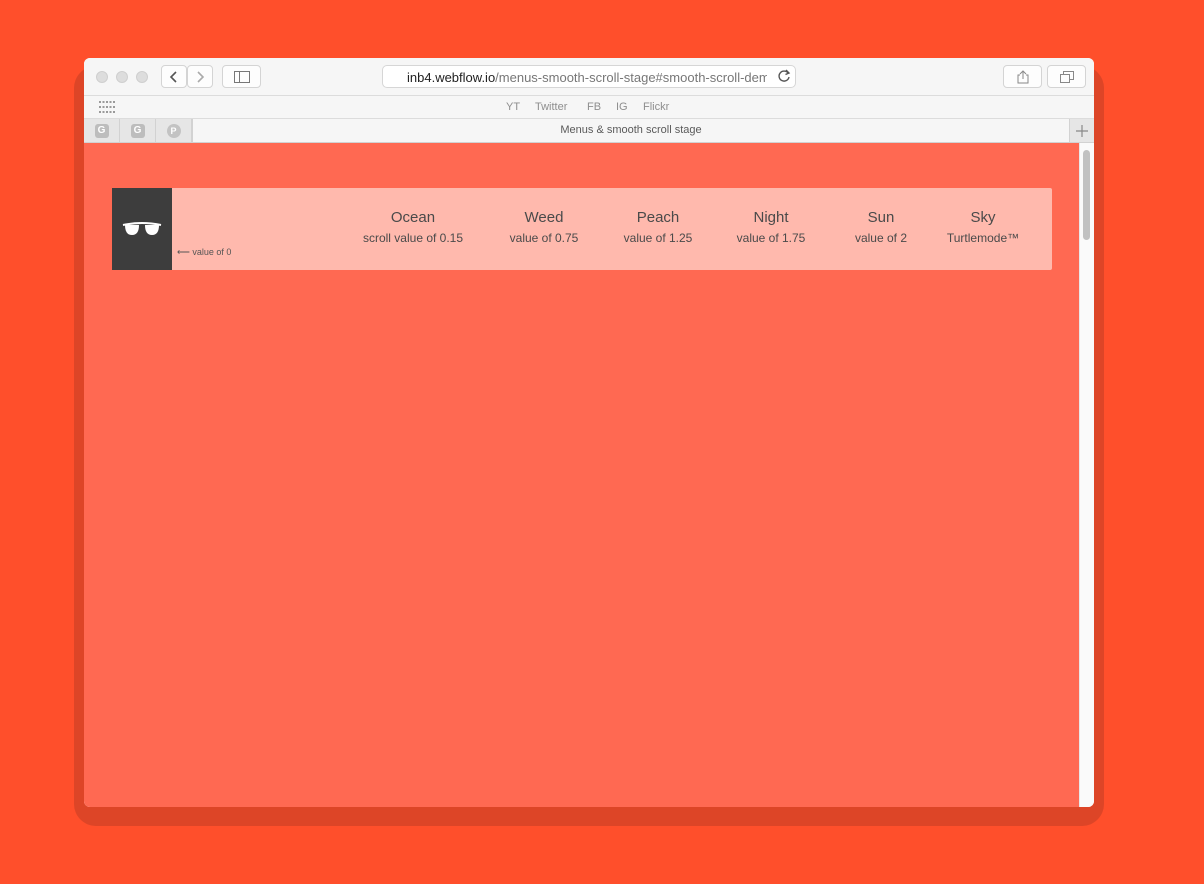 Image resolution: width=1204 pixels, height=884 pixels. What do you see at coordinates (513, 107) in the screenshot?
I see `favorite-yt: YT` at bounding box center [513, 107].